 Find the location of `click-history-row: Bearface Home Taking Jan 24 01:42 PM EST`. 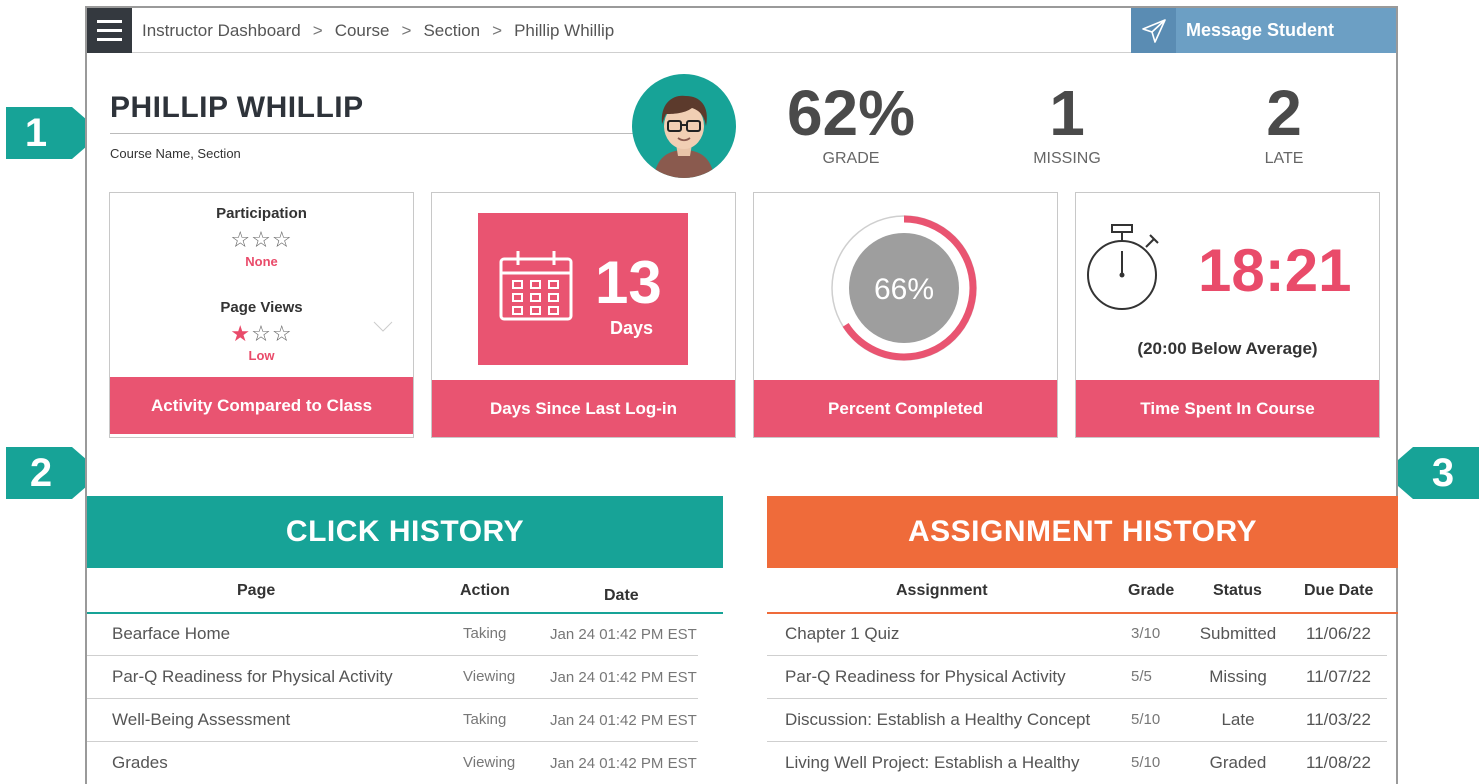

click-history-row: Bearface Home Taking Jan 24 01:42 PM EST is located at coordinates (392, 635).